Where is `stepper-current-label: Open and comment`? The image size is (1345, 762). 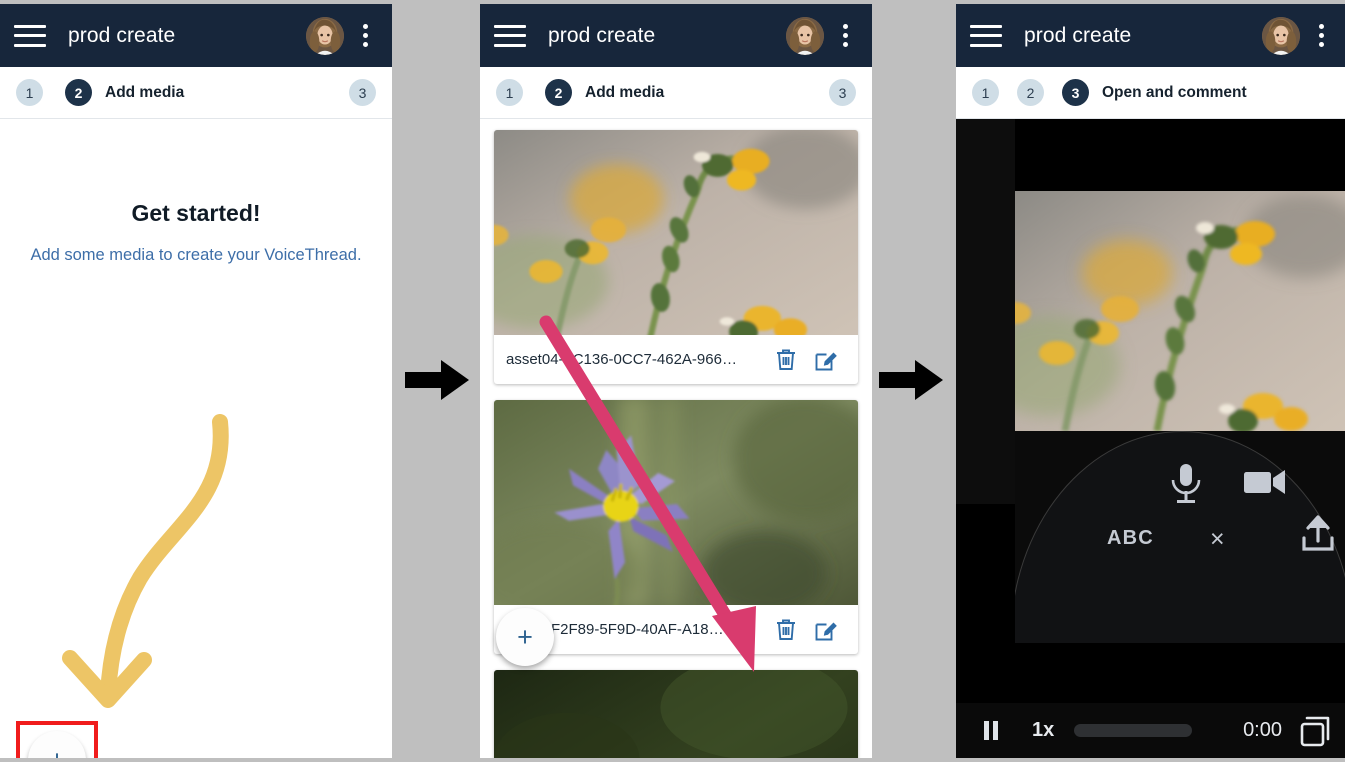
stepper-current-label: Open and comment is located at coordinates (1174, 92).